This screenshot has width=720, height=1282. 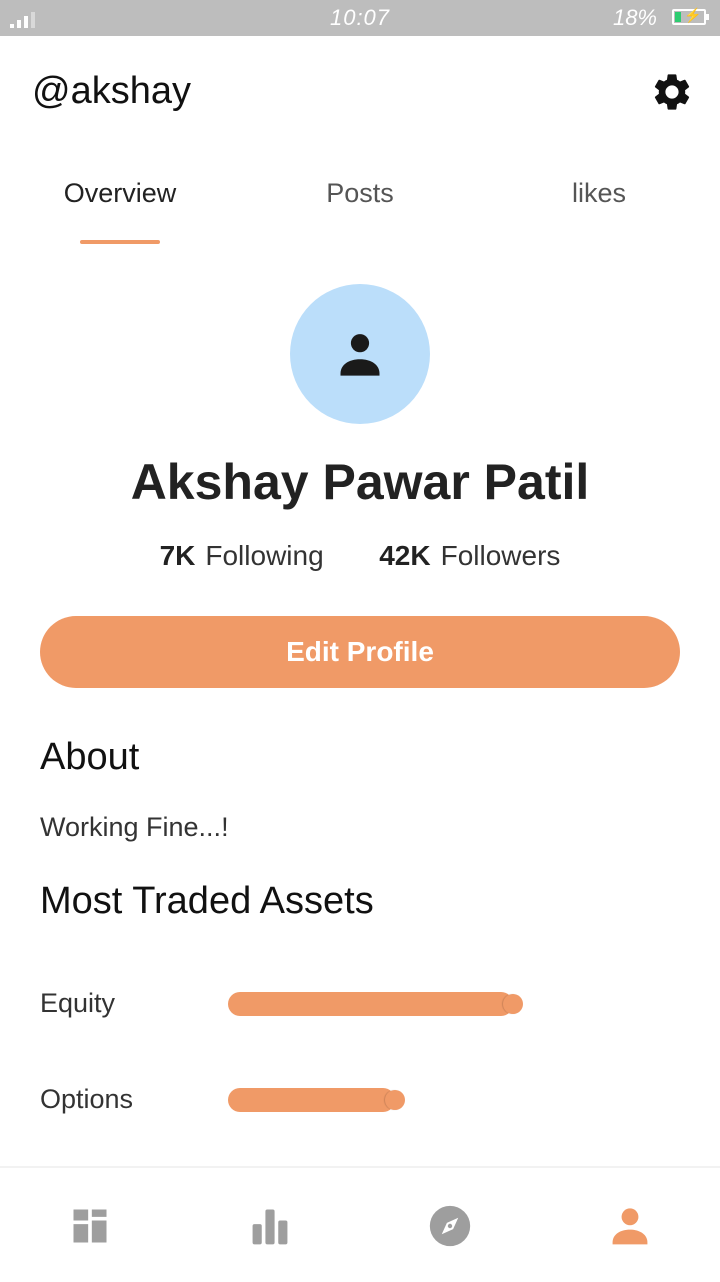 What do you see at coordinates (111, 91) in the screenshot?
I see `username-title: @akshay` at bounding box center [111, 91].